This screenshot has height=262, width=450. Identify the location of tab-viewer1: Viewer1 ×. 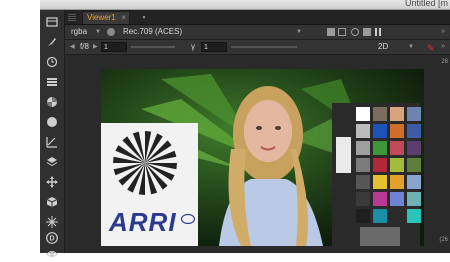
(106, 17).